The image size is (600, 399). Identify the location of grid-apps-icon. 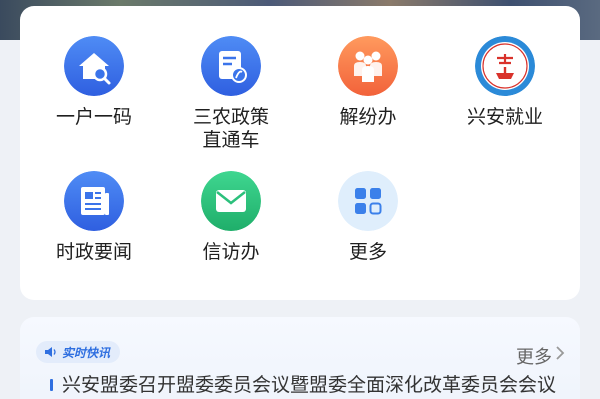
(368, 201).